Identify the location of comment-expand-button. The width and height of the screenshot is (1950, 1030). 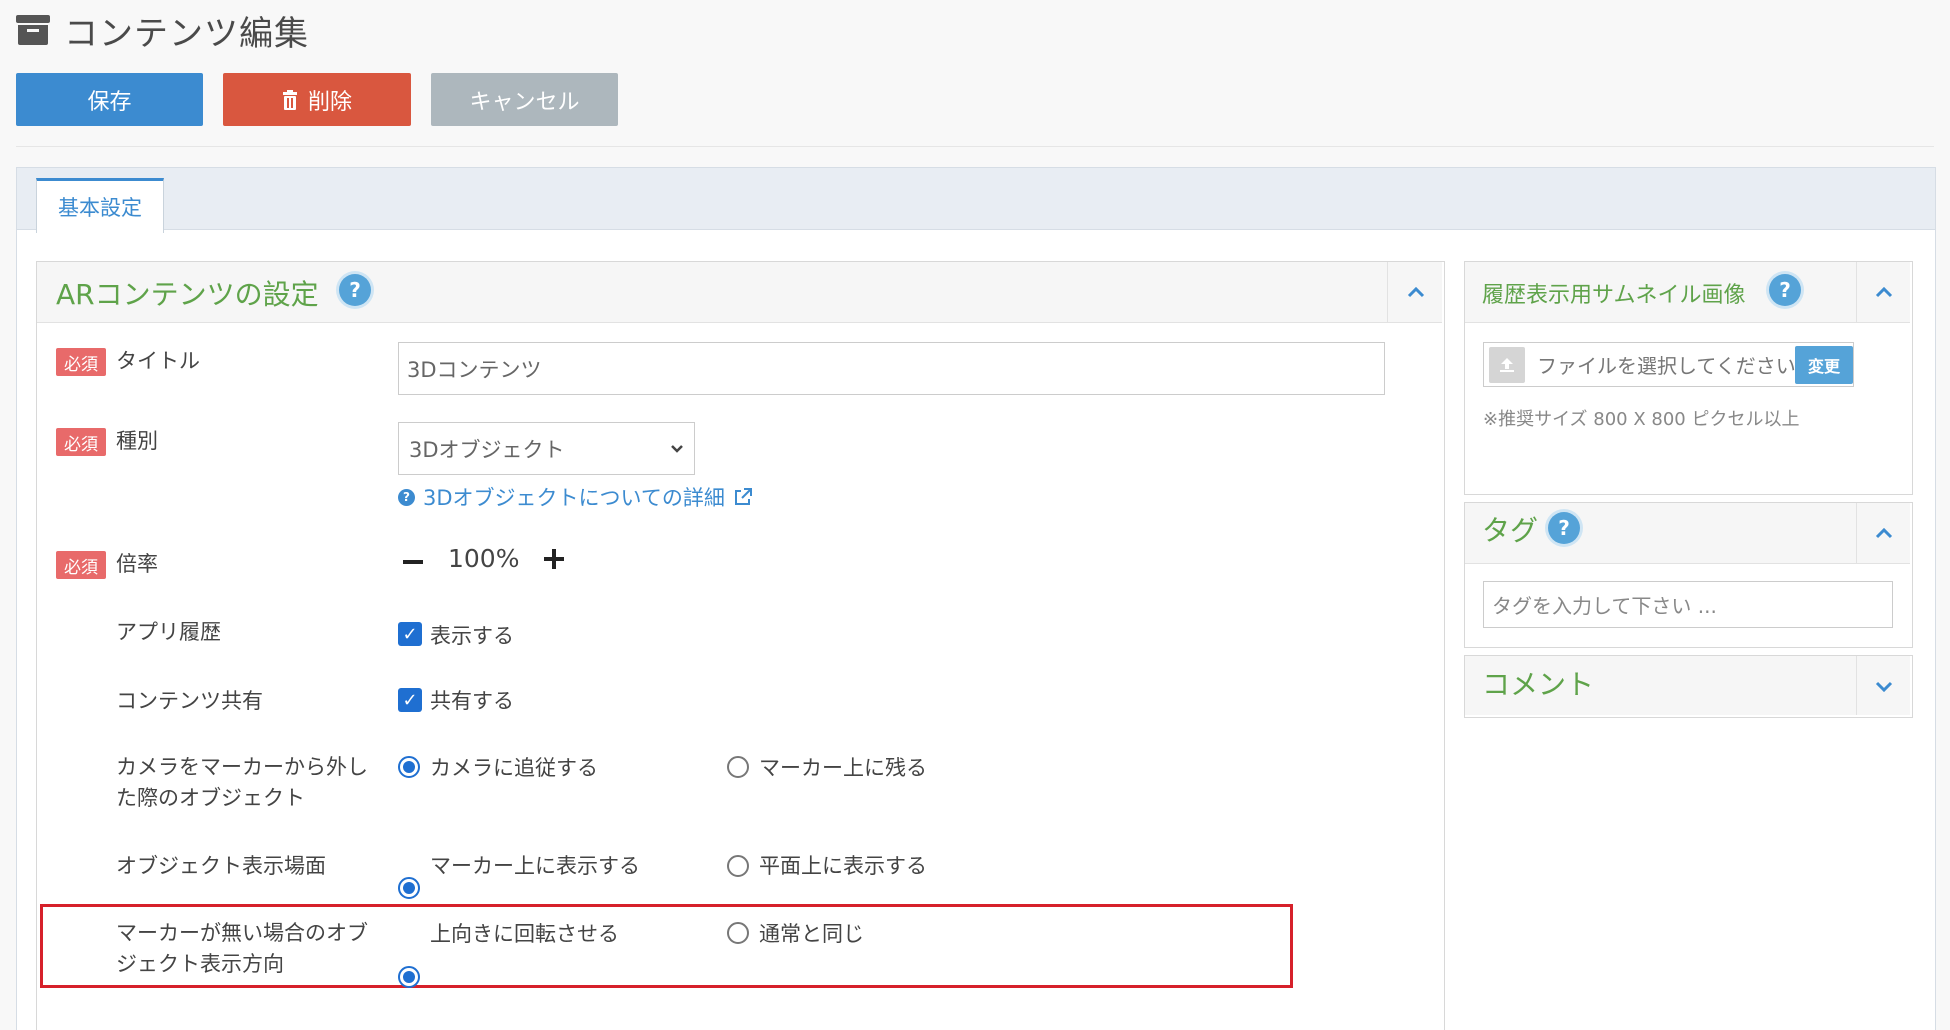
(1883, 685).